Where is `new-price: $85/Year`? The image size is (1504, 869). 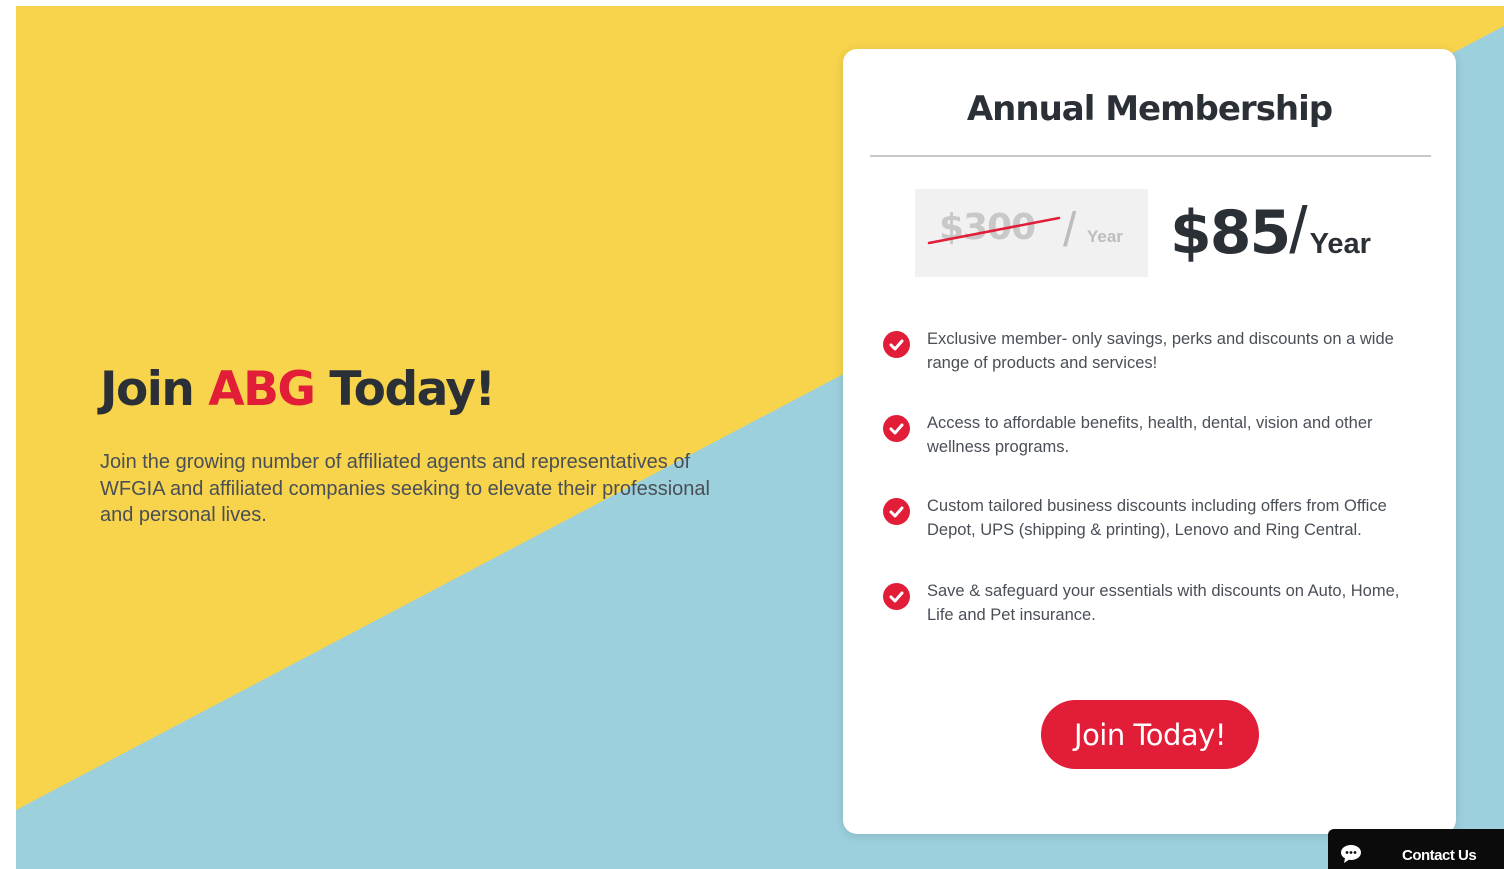
new-price: $85/Year is located at coordinates (1270, 230).